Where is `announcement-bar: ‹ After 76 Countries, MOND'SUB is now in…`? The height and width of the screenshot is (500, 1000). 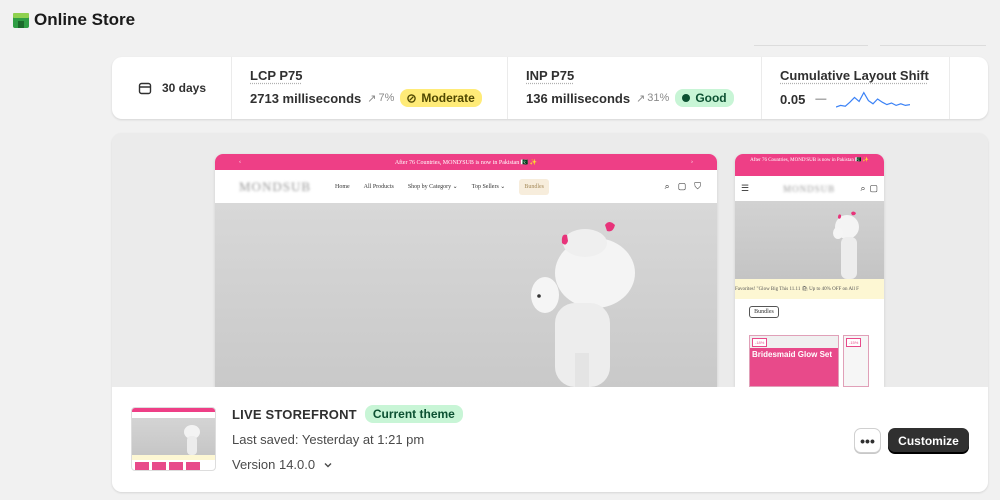 announcement-bar: ‹ After 76 Countries, MOND'SUB is now in… is located at coordinates (466, 162).